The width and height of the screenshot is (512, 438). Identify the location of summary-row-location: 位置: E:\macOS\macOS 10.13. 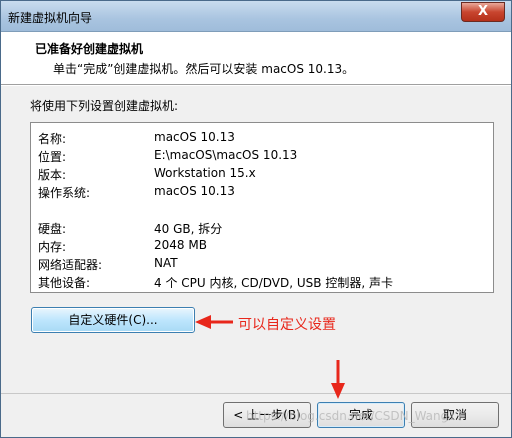
(261, 155).